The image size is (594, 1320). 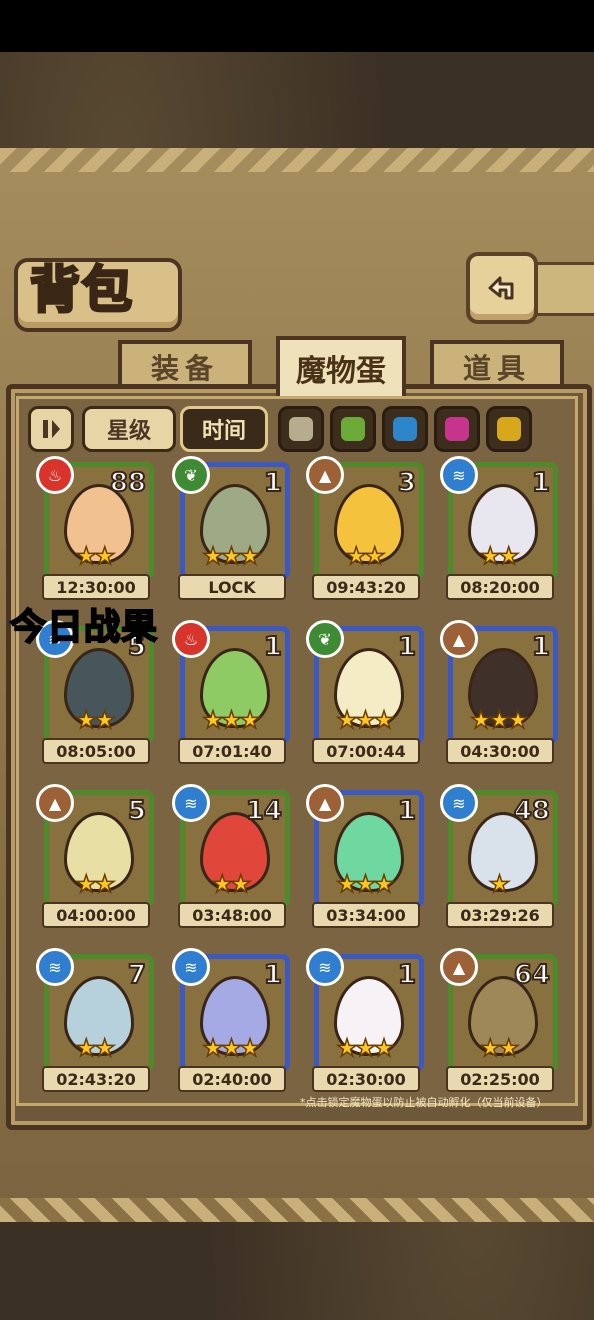 I want to click on egg-card: ▲ 3 ★★ 09:43:20, so click(x=365, y=528).